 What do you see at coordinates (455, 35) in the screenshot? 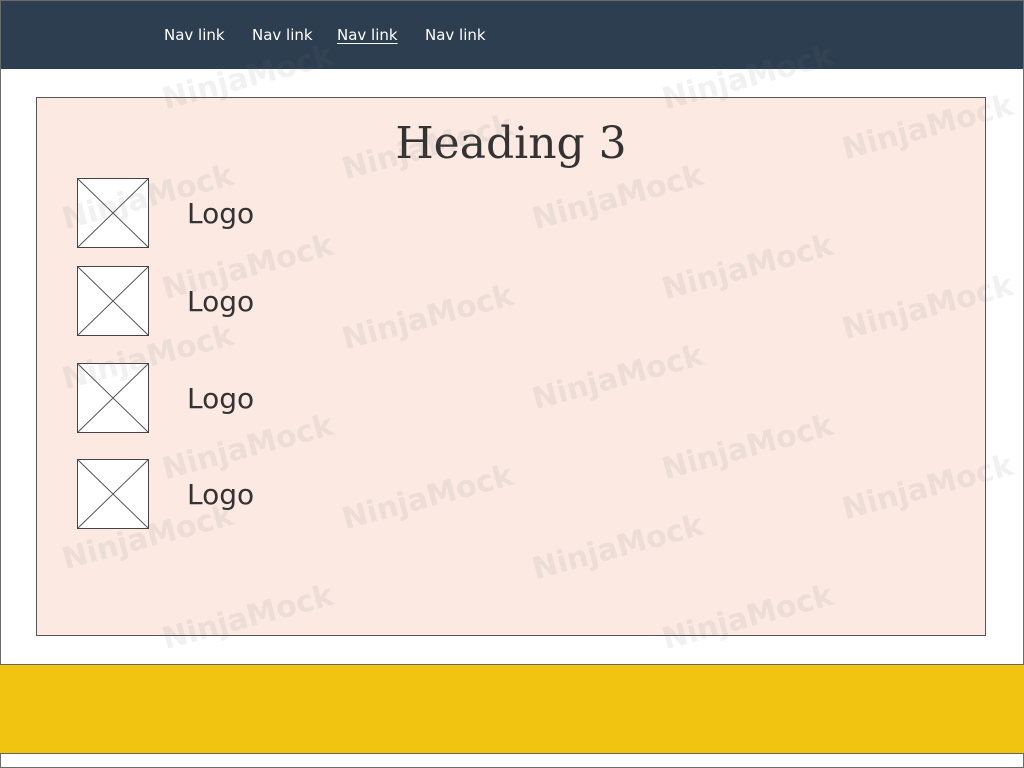
I see `nav-link-4: Nav link` at bounding box center [455, 35].